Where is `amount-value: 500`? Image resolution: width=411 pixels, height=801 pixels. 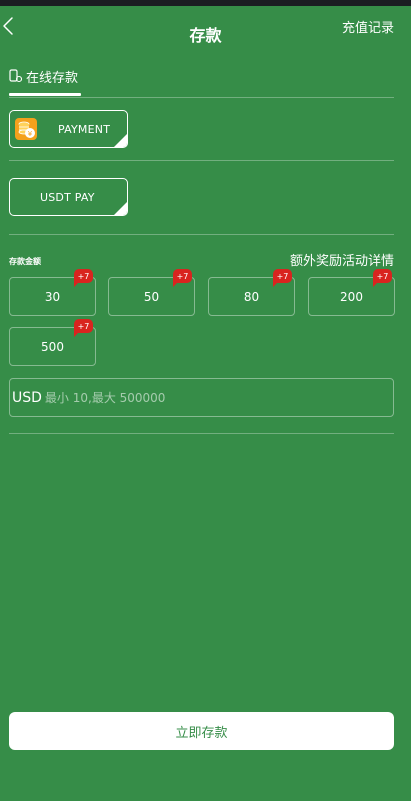 amount-value: 500 is located at coordinates (52, 346).